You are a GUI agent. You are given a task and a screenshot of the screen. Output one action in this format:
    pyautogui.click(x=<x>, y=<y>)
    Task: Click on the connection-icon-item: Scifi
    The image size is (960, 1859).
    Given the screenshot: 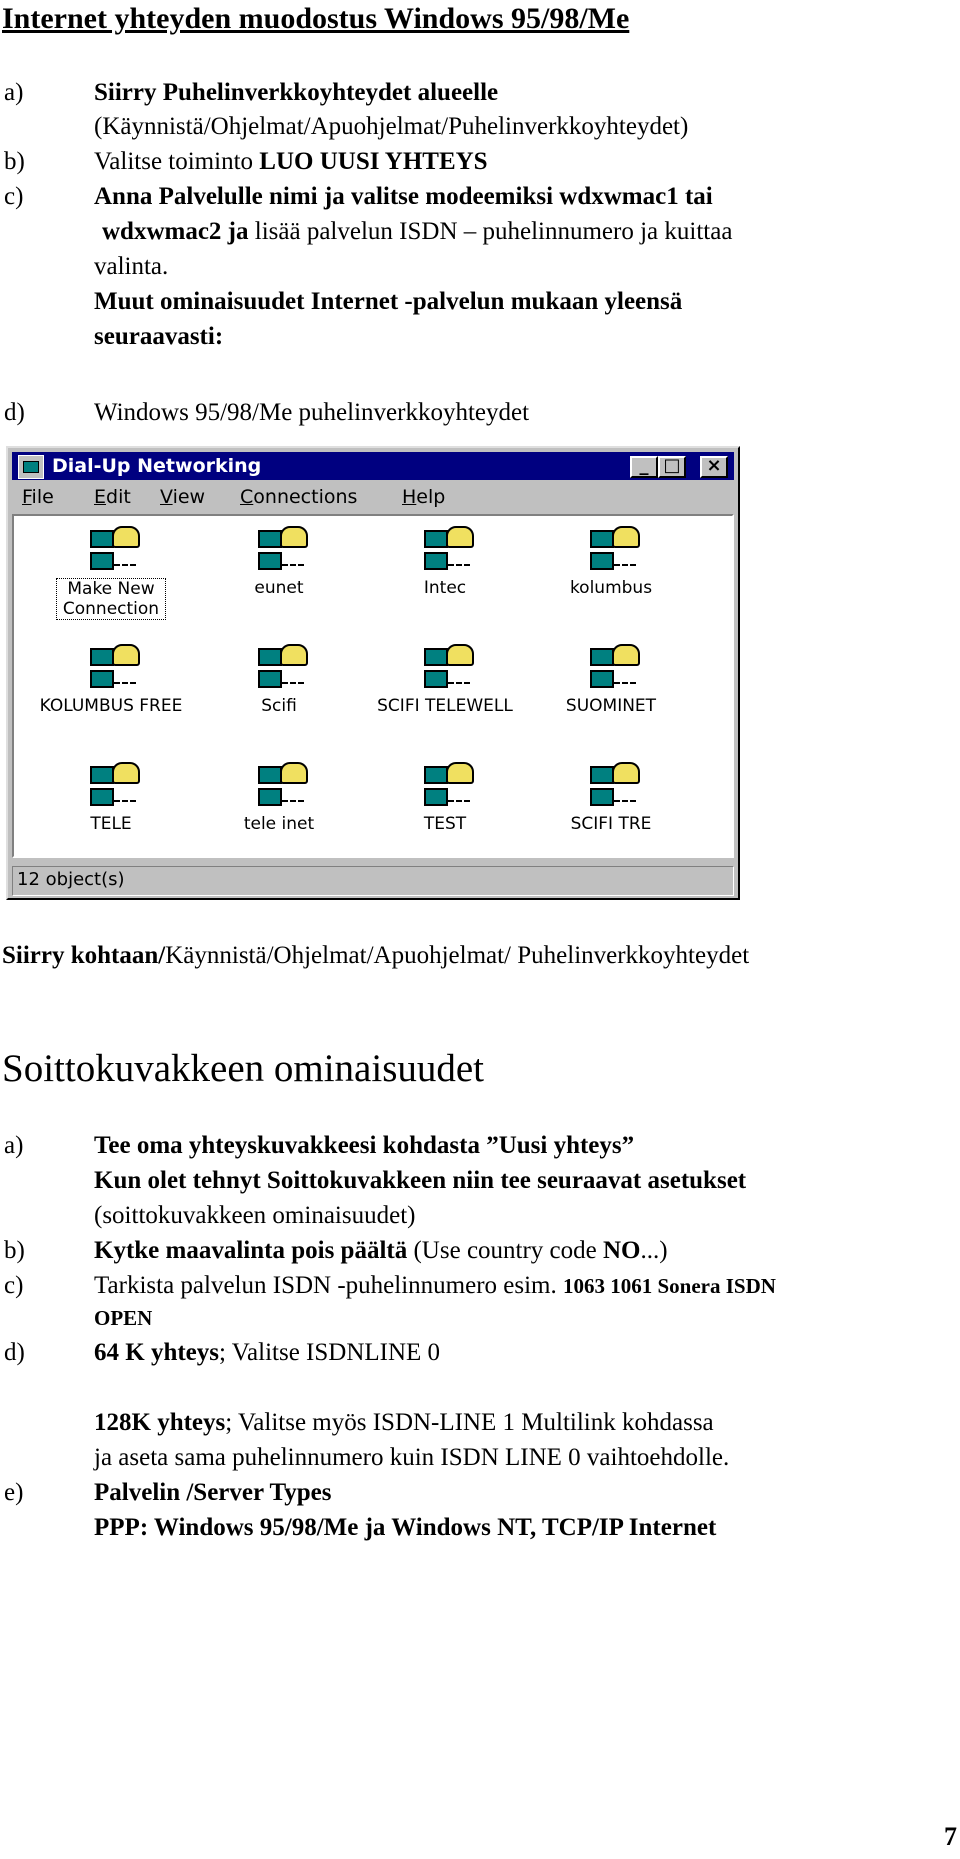 What is the action you would take?
    pyautogui.click(x=279, y=697)
    